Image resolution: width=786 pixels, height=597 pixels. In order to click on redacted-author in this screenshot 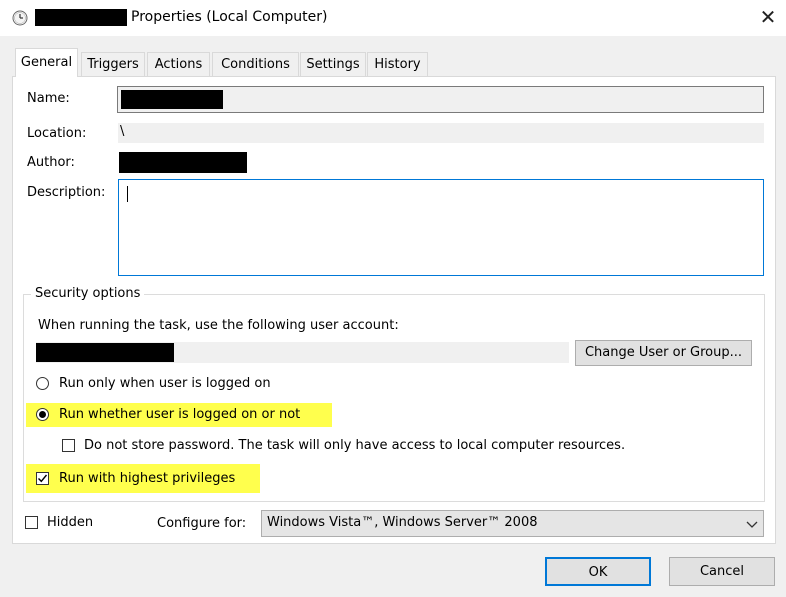, I will do `click(183, 162)`.